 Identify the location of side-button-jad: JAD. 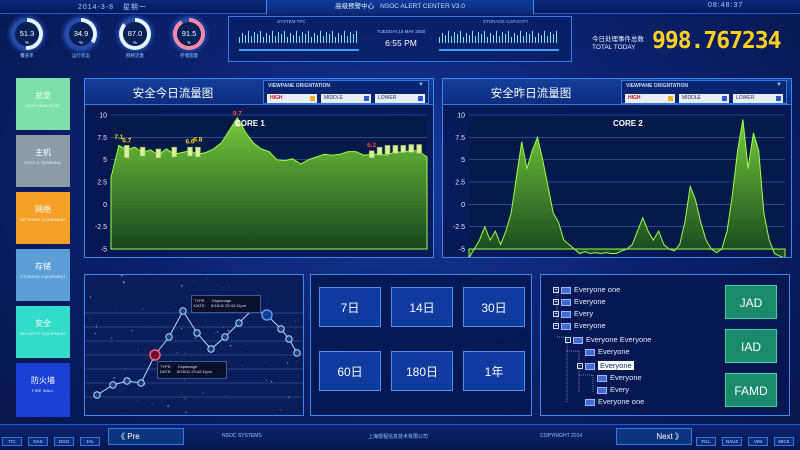
(751, 302).